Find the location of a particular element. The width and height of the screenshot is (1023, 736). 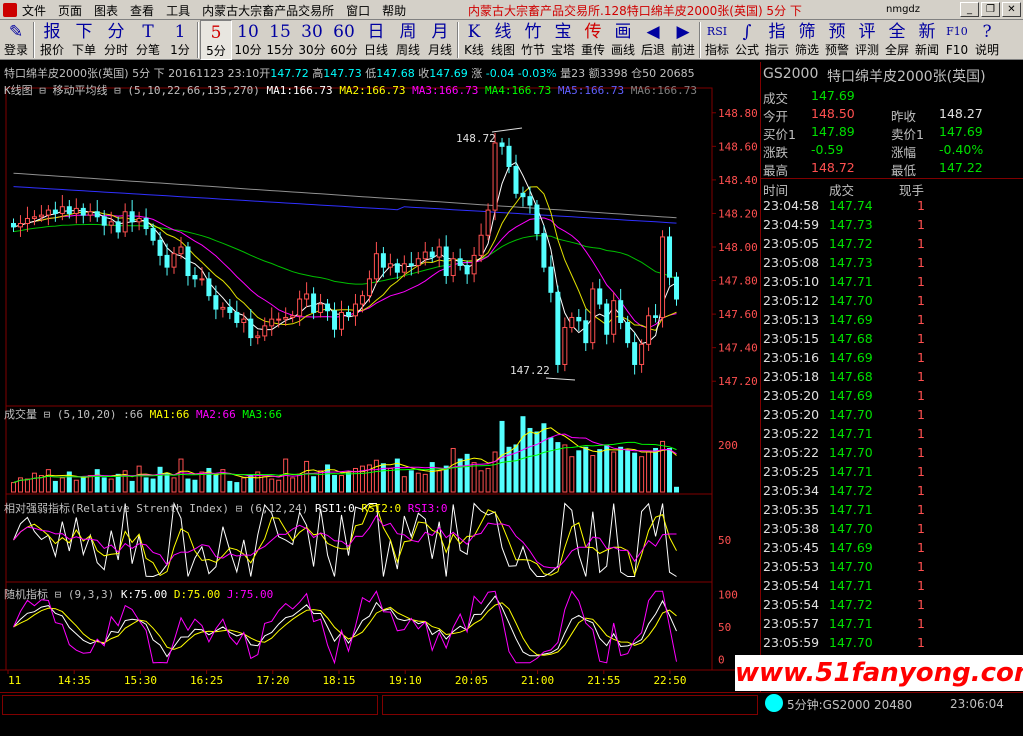

toolbar-label-14: K线 is located at coordinates (474, 50).